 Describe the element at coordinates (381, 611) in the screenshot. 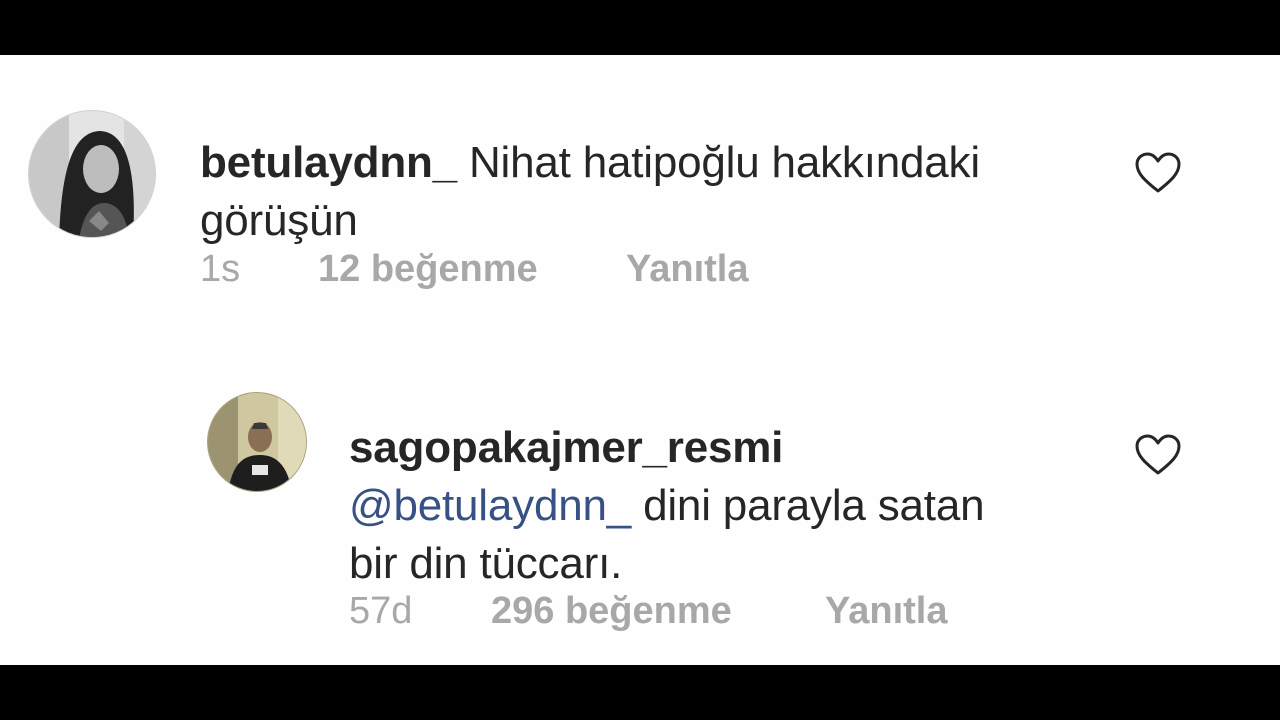

I see `comment-time: 57d` at that location.